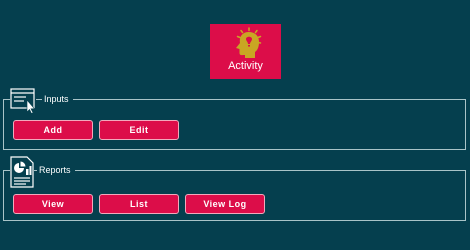  I want to click on view-log-button: View Log, so click(225, 204).